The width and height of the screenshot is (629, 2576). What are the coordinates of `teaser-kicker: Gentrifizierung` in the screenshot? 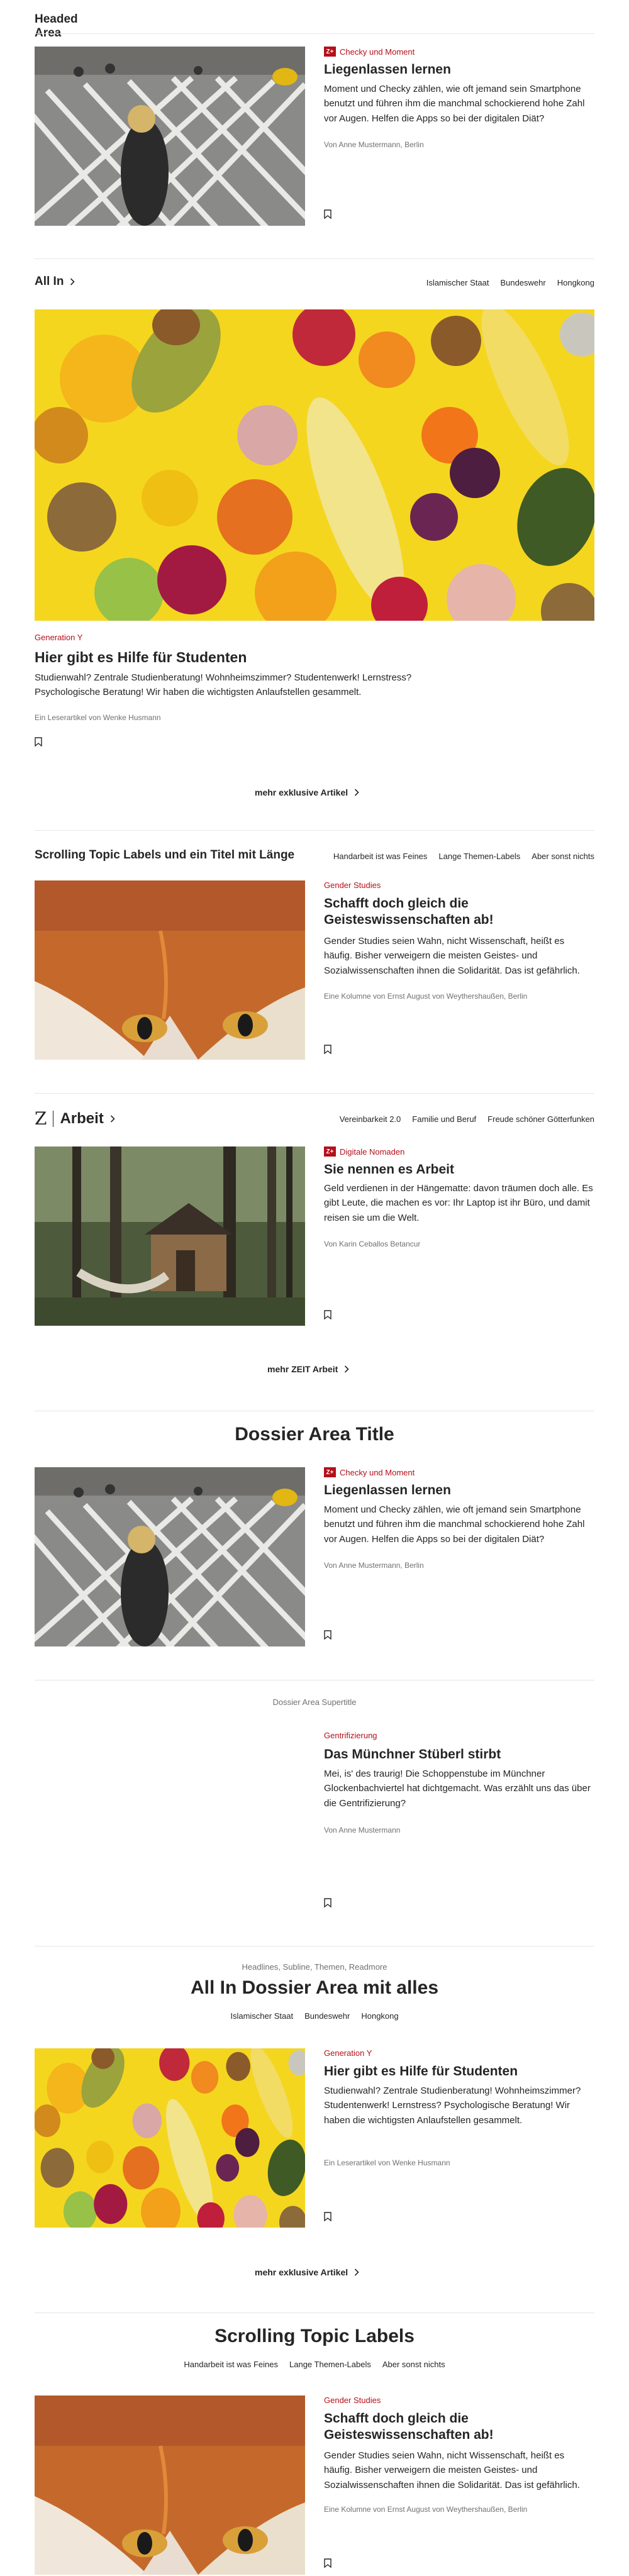 It's located at (350, 1735).